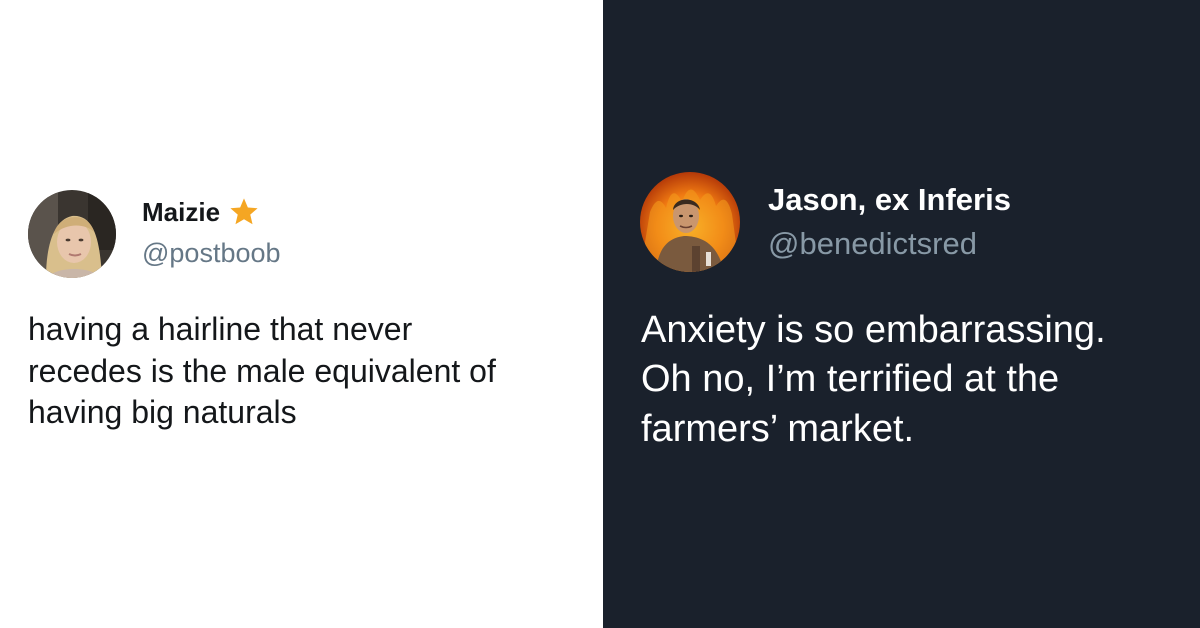  I want to click on star-icon, so click(244, 212).